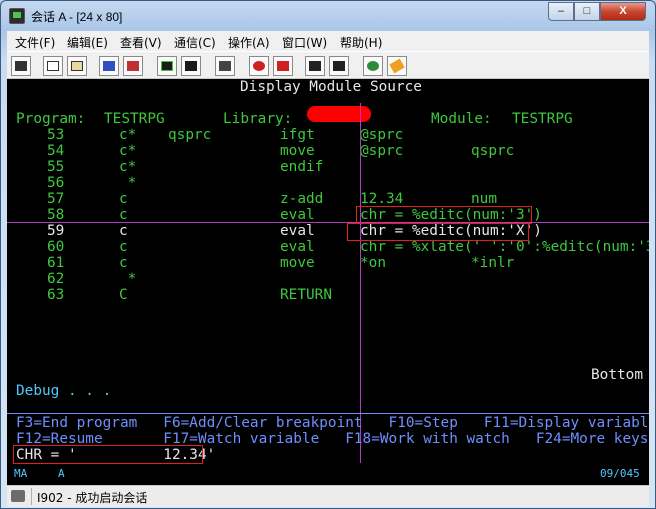  What do you see at coordinates (56, 183) in the screenshot?
I see `line-number: 56` at bounding box center [56, 183].